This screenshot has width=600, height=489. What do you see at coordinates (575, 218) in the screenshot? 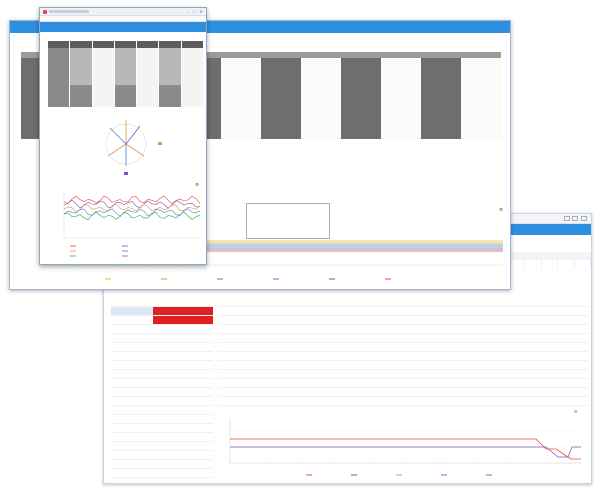
I see `maximize-icon` at bounding box center [575, 218].